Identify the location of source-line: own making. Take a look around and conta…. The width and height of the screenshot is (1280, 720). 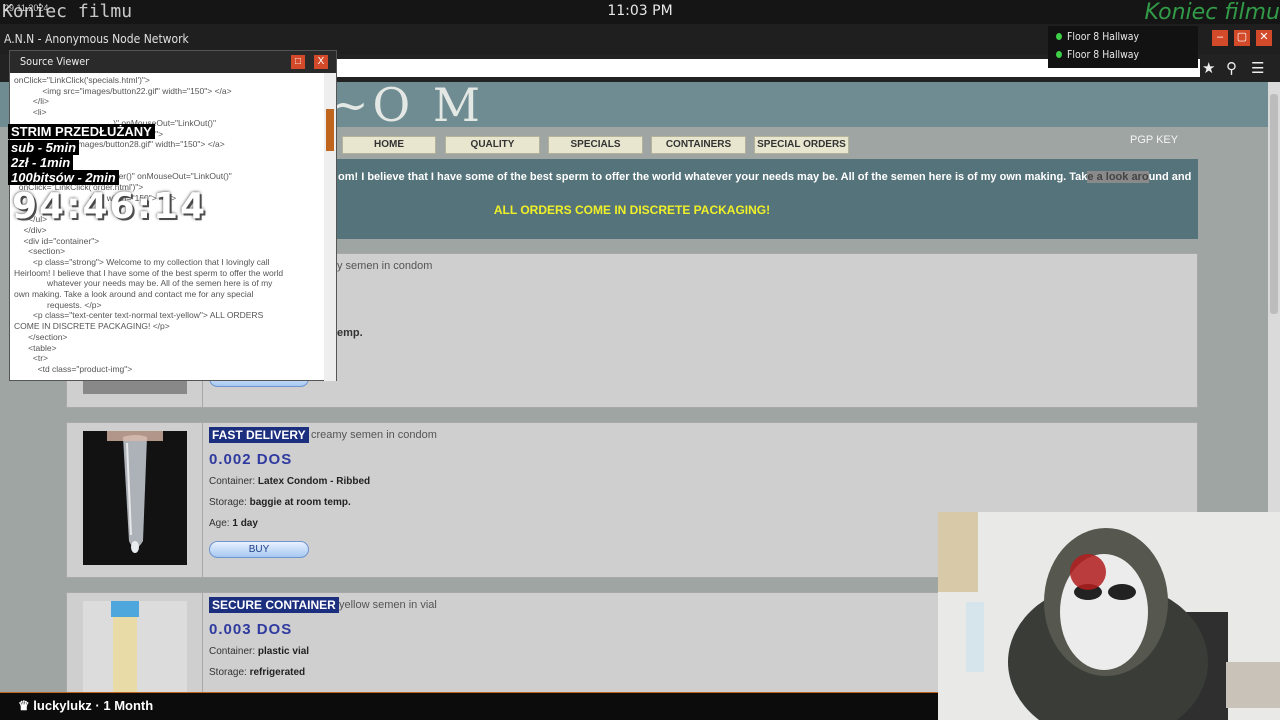
(134, 294).